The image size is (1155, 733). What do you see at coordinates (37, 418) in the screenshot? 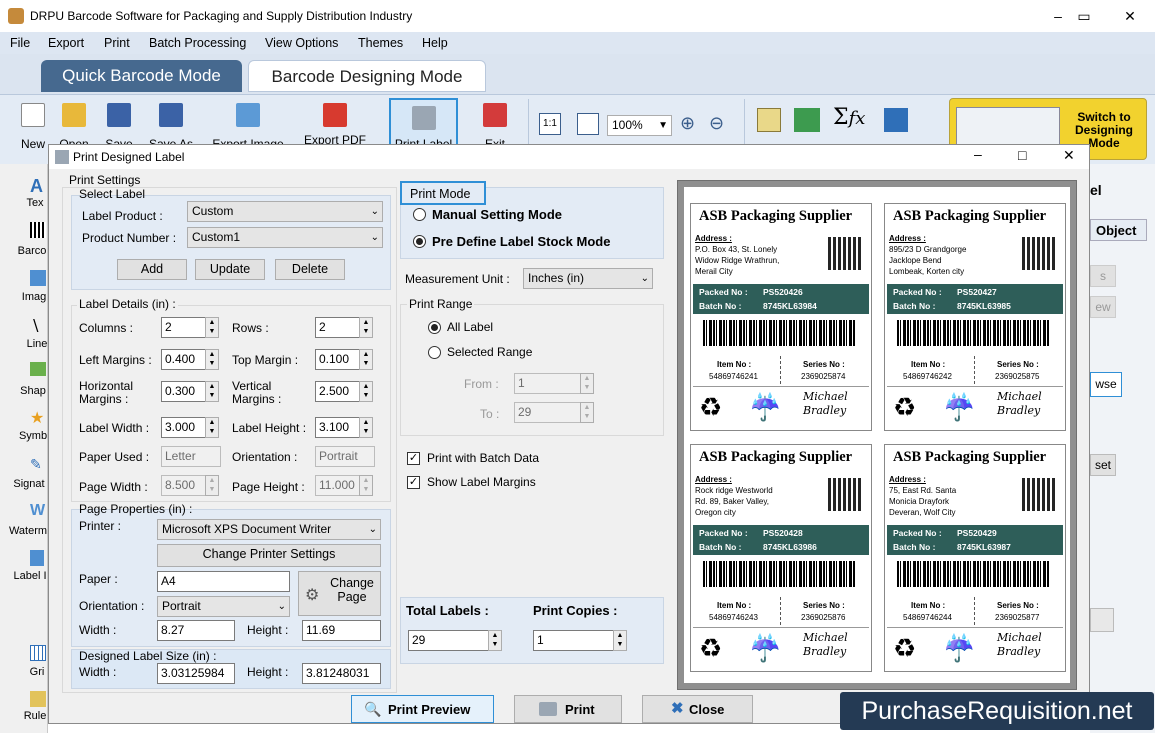
I see `symbol-icon: ★` at bounding box center [37, 418].